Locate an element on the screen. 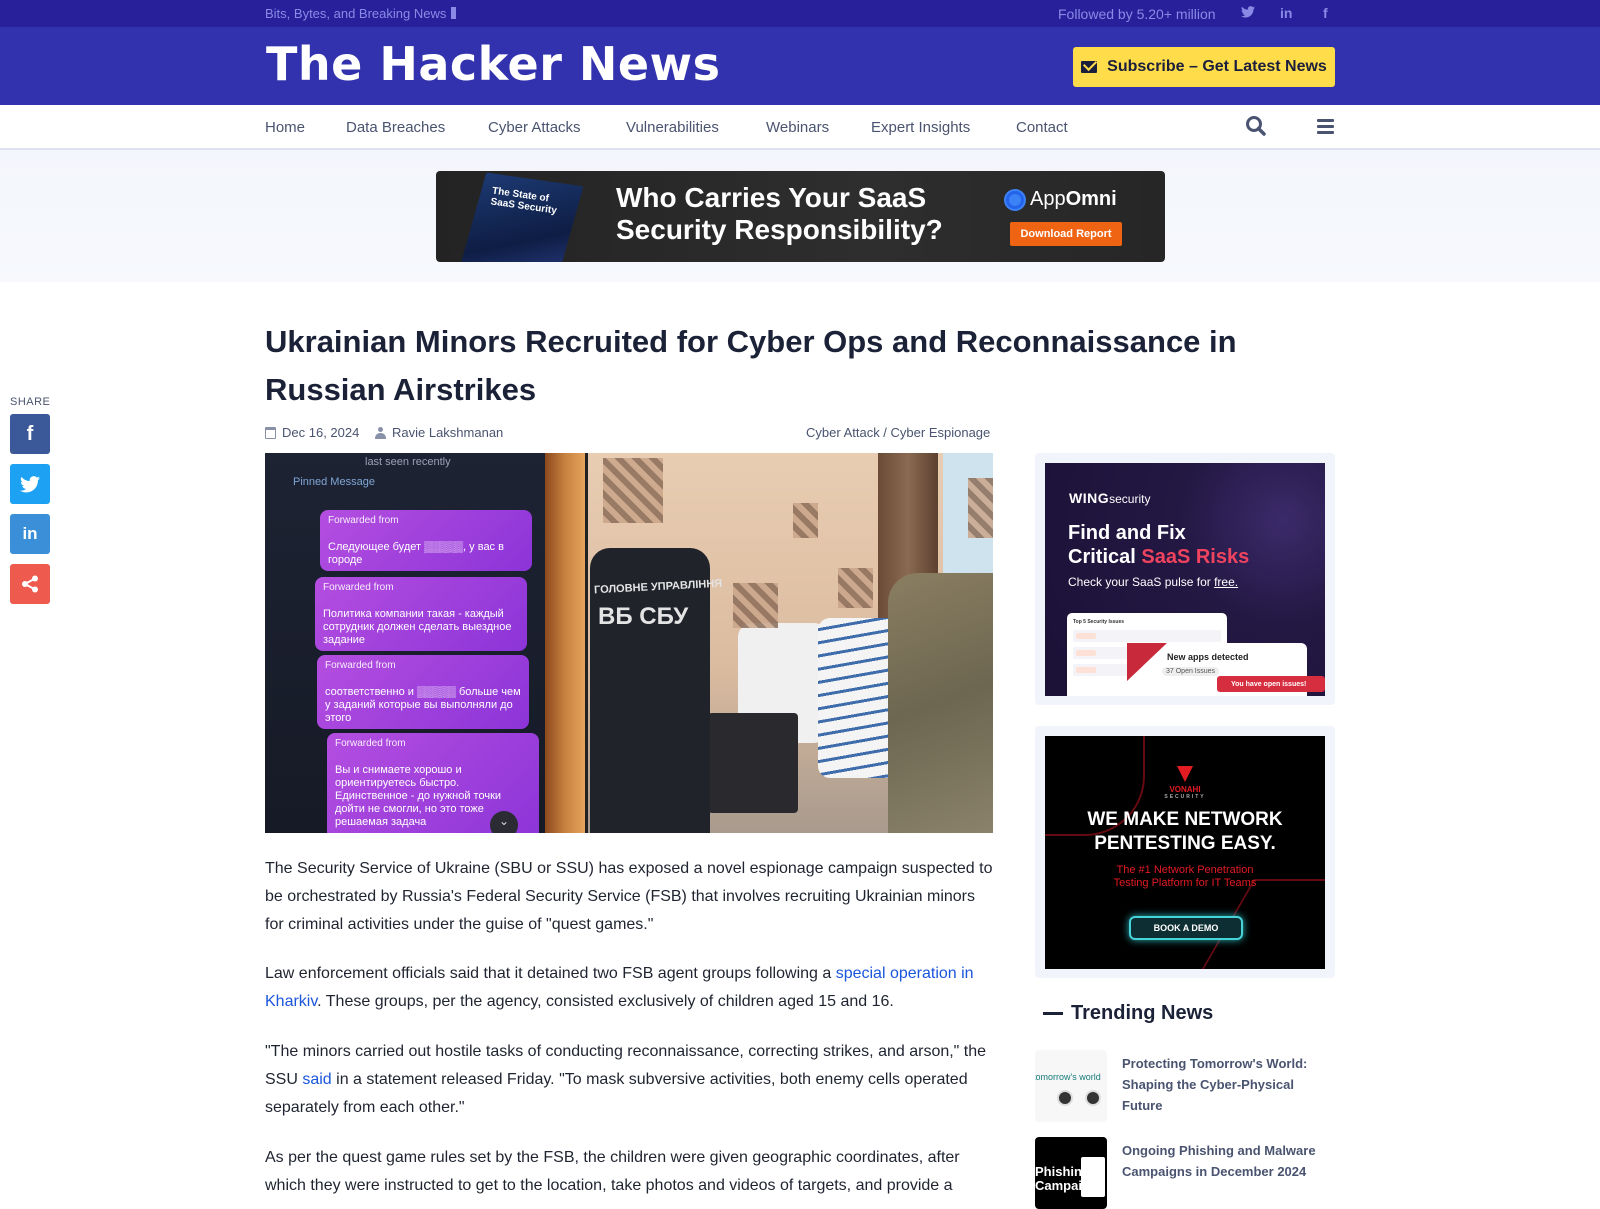 This screenshot has width=1600, height=1209. envelope-icon is located at coordinates (1089, 67).